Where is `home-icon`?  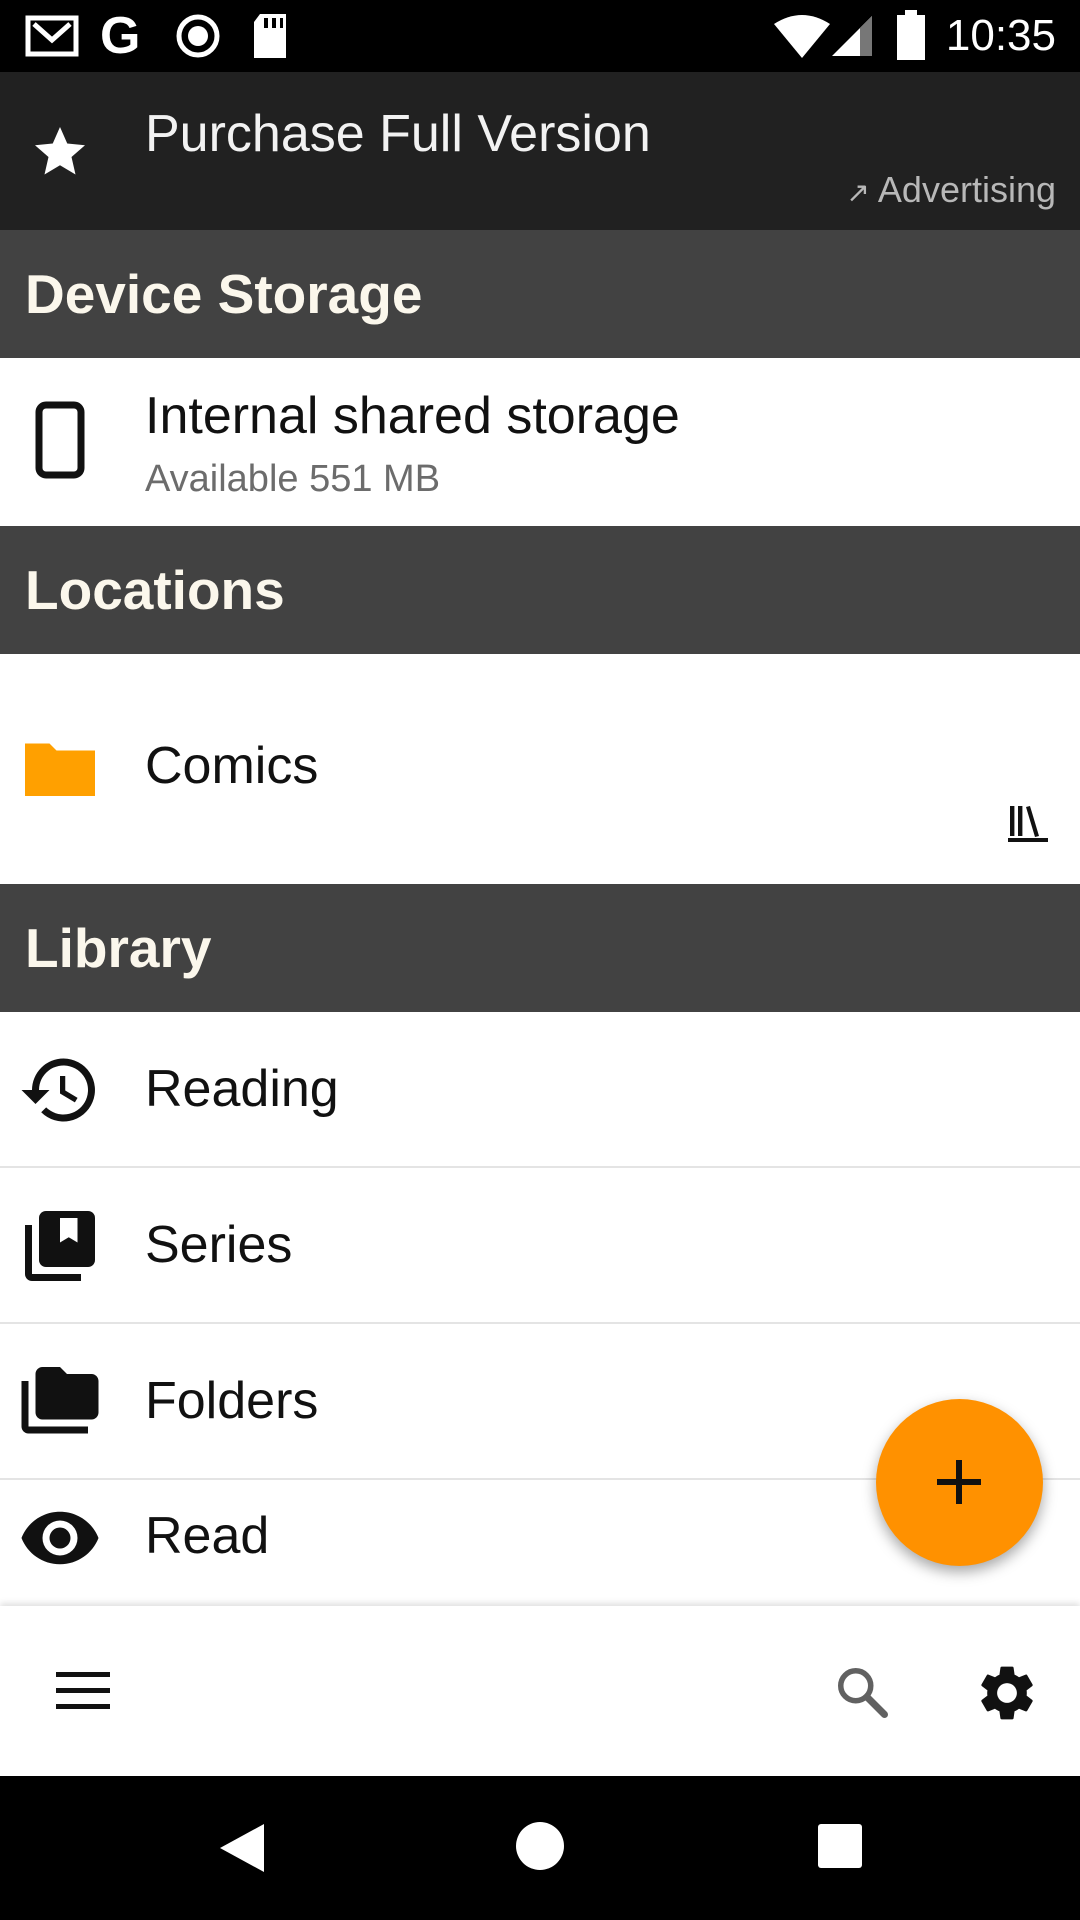 home-icon is located at coordinates (540, 1846).